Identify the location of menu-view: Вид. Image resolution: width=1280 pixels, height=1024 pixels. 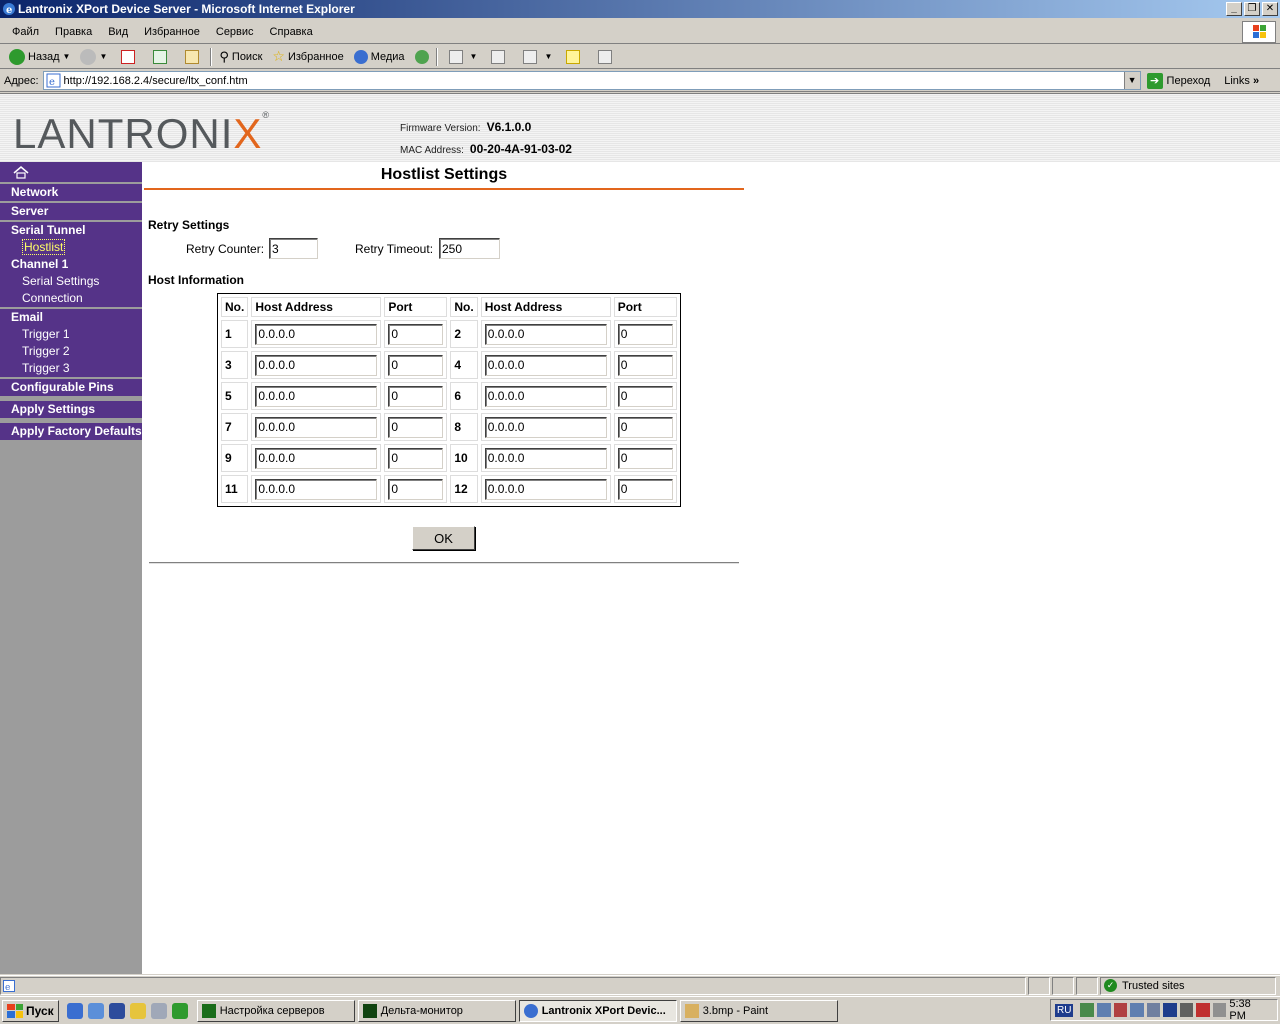
(118, 32).